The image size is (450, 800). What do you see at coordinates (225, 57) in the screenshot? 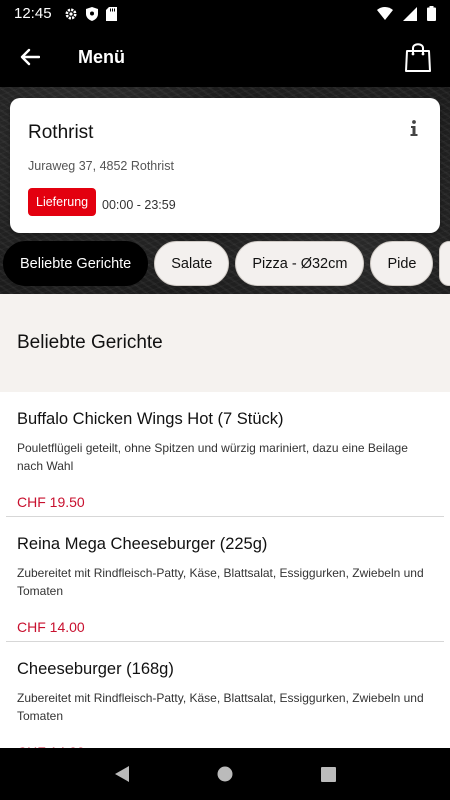
I see `app-bar: Menü` at bounding box center [225, 57].